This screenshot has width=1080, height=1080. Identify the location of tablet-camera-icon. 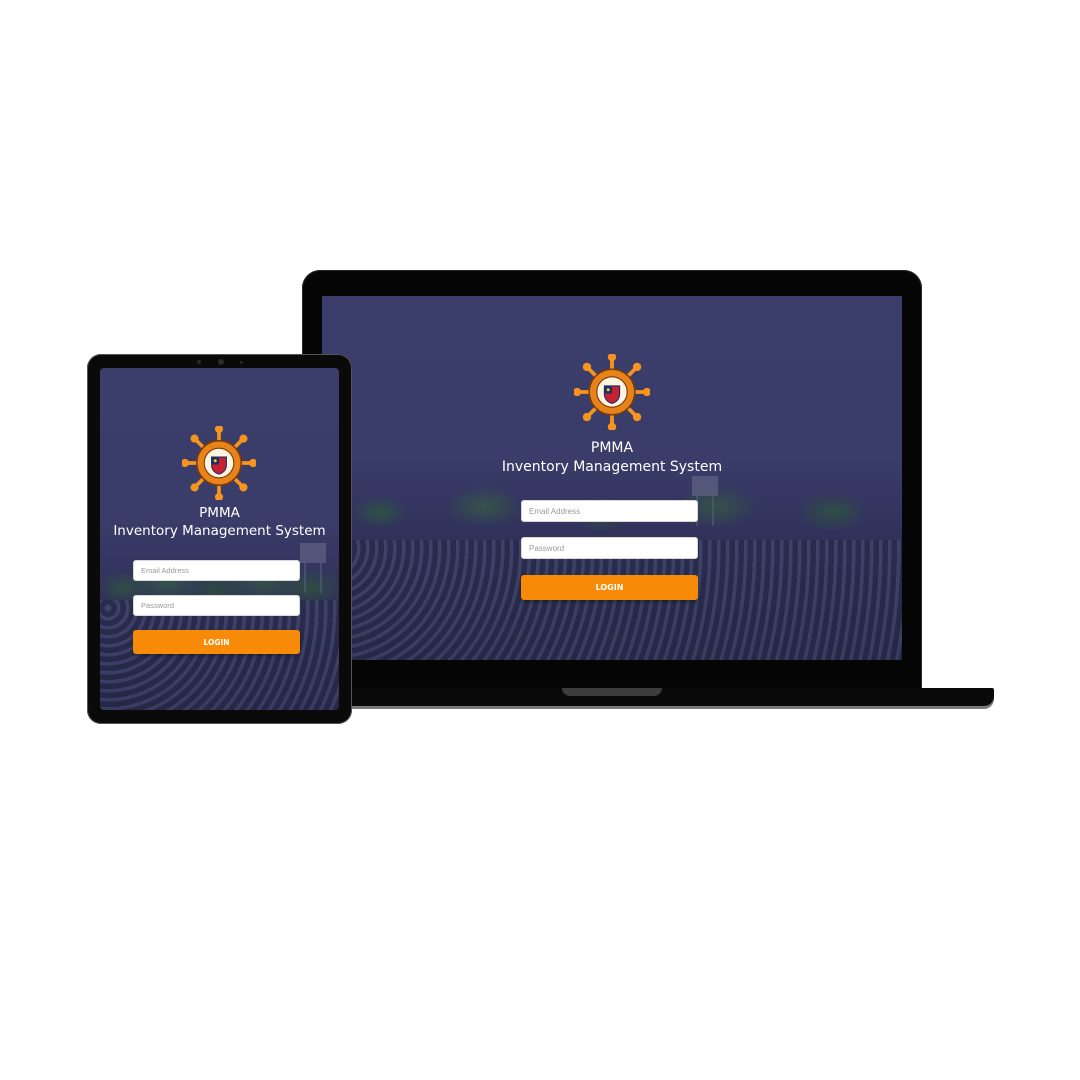
(220, 362).